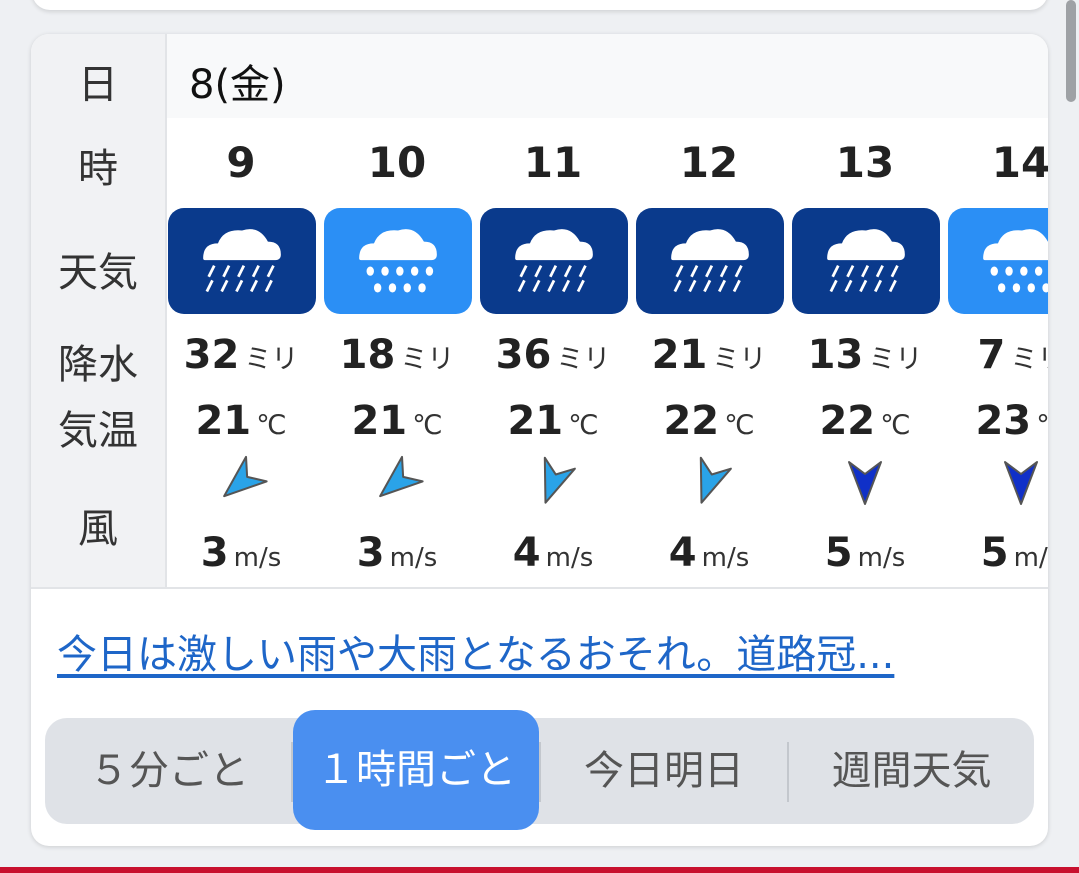  What do you see at coordinates (98, 365) in the screenshot?
I see `label-precip: 降水` at bounding box center [98, 365].